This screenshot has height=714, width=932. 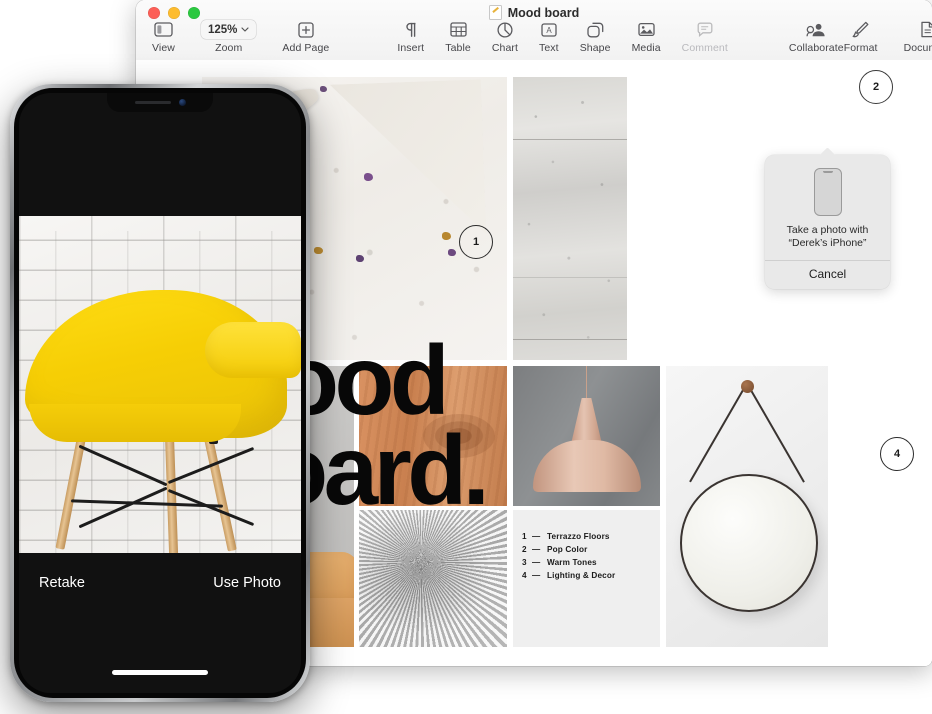 I want to click on toolbar-text-button: A Text, so click(x=549, y=37).